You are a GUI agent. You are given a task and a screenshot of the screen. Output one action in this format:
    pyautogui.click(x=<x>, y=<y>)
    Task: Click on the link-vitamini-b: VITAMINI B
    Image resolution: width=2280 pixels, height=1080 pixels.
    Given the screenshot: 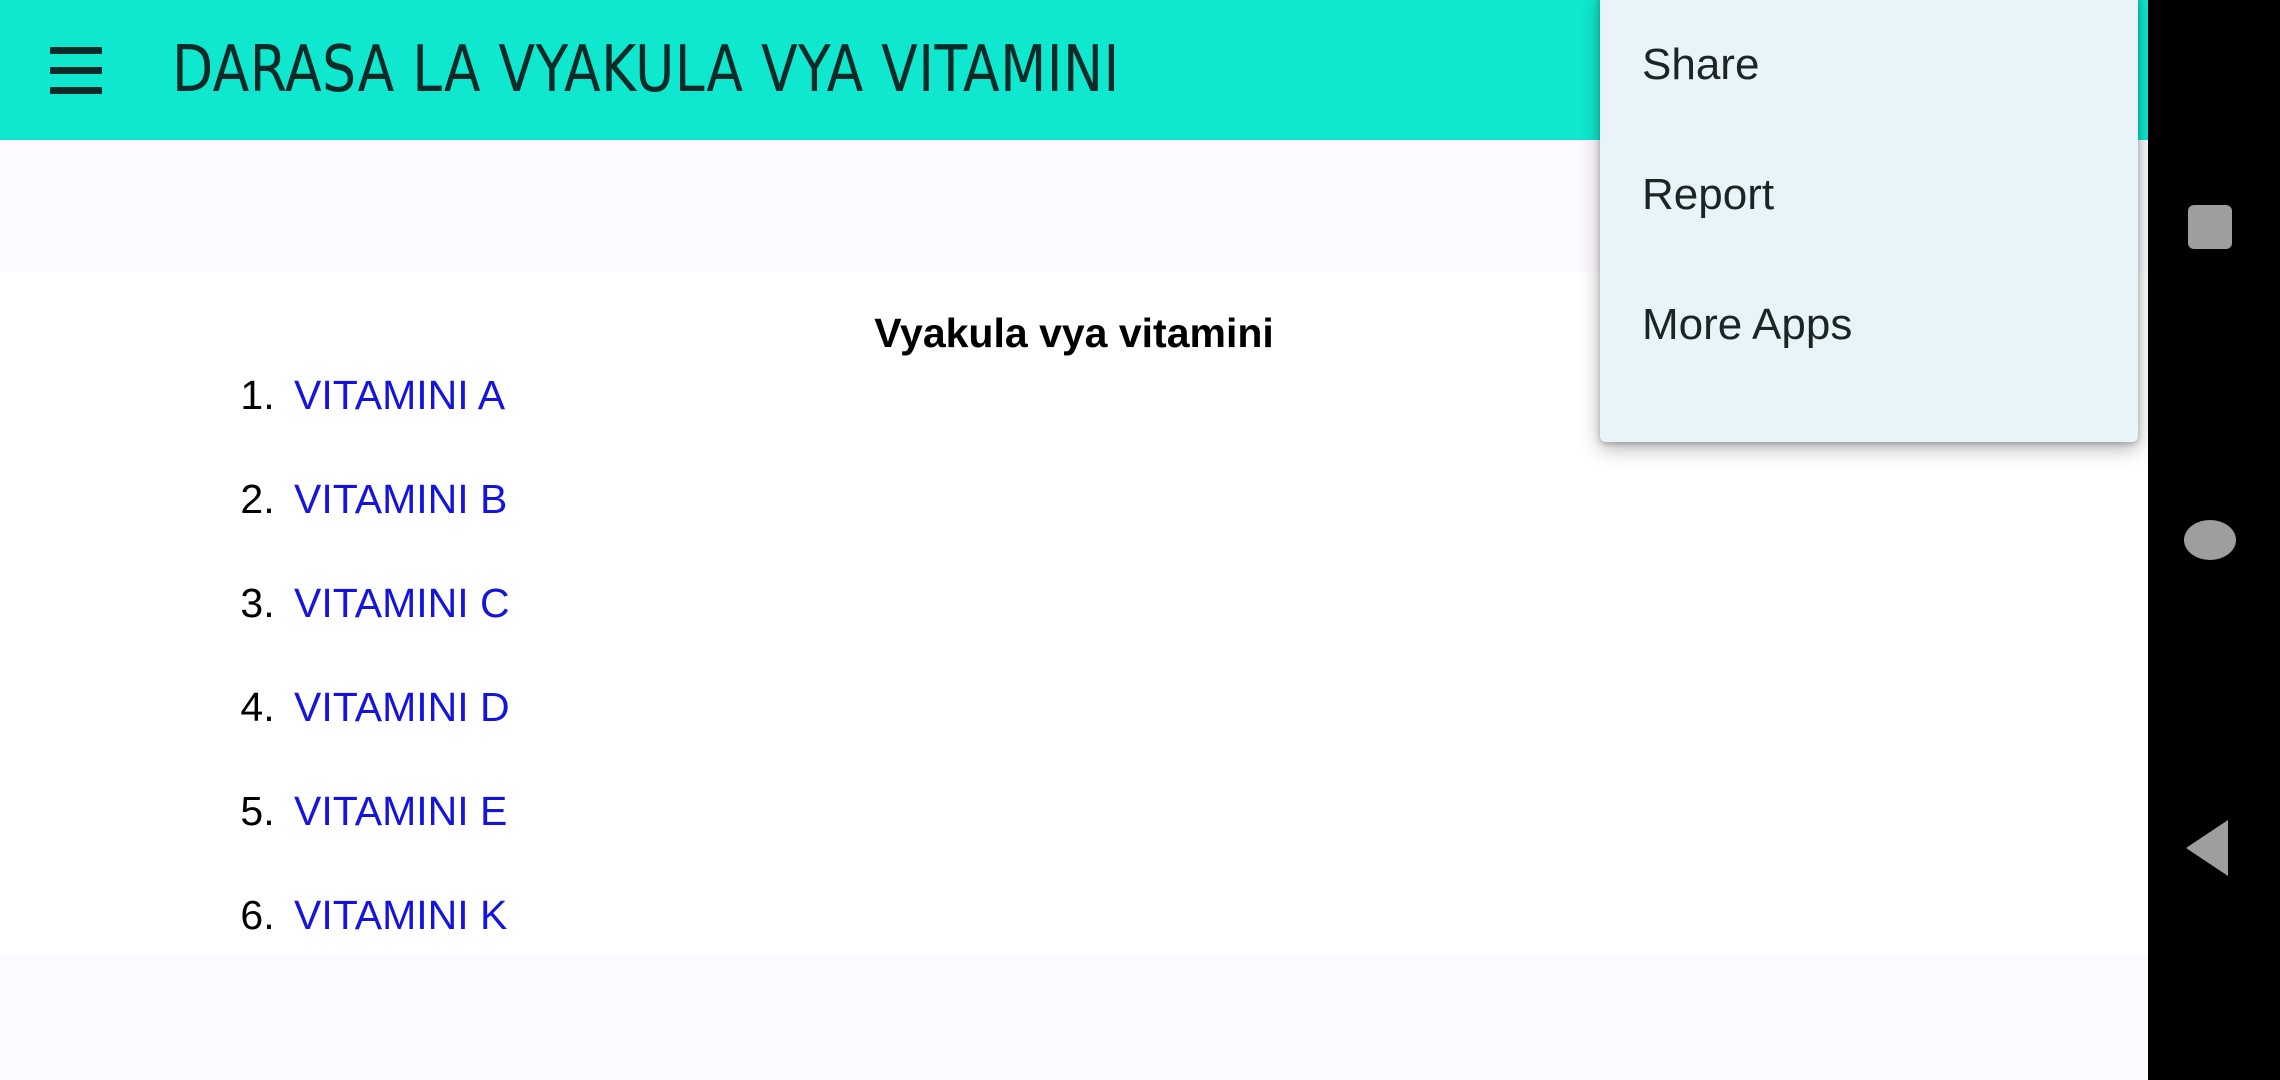 What is the action you would take?
    pyautogui.click(x=396, y=499)
    